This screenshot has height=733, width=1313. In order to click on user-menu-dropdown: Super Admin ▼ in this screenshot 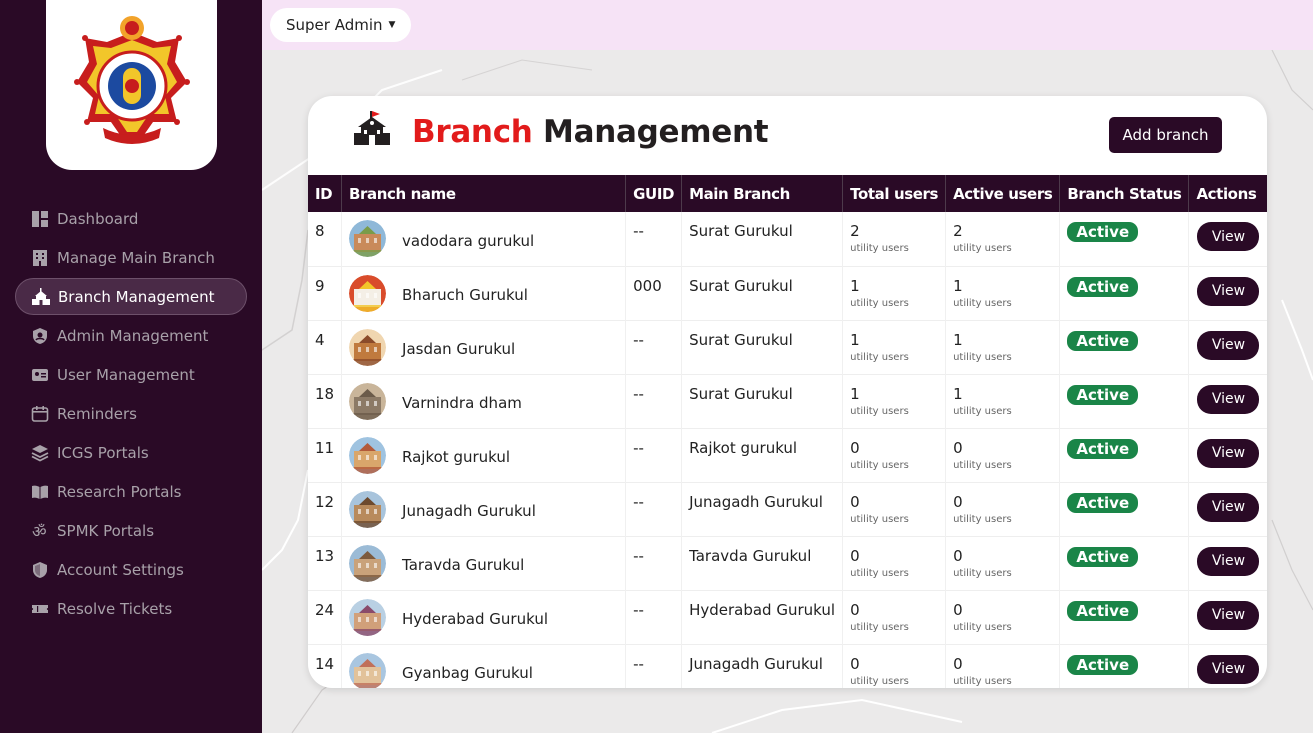, I will do `click(341, 25)`.